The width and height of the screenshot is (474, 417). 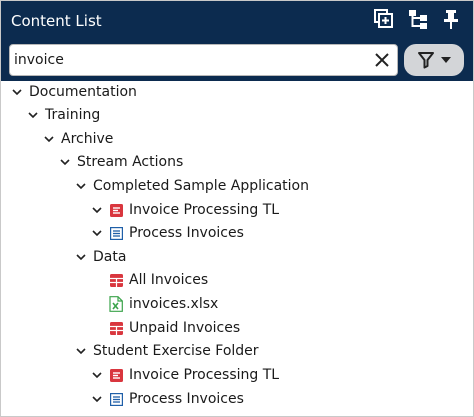 What do you see at coordinates (446, 60) in the screenshot?
I see `caret-down-icon` at bounding box center [446, 60].